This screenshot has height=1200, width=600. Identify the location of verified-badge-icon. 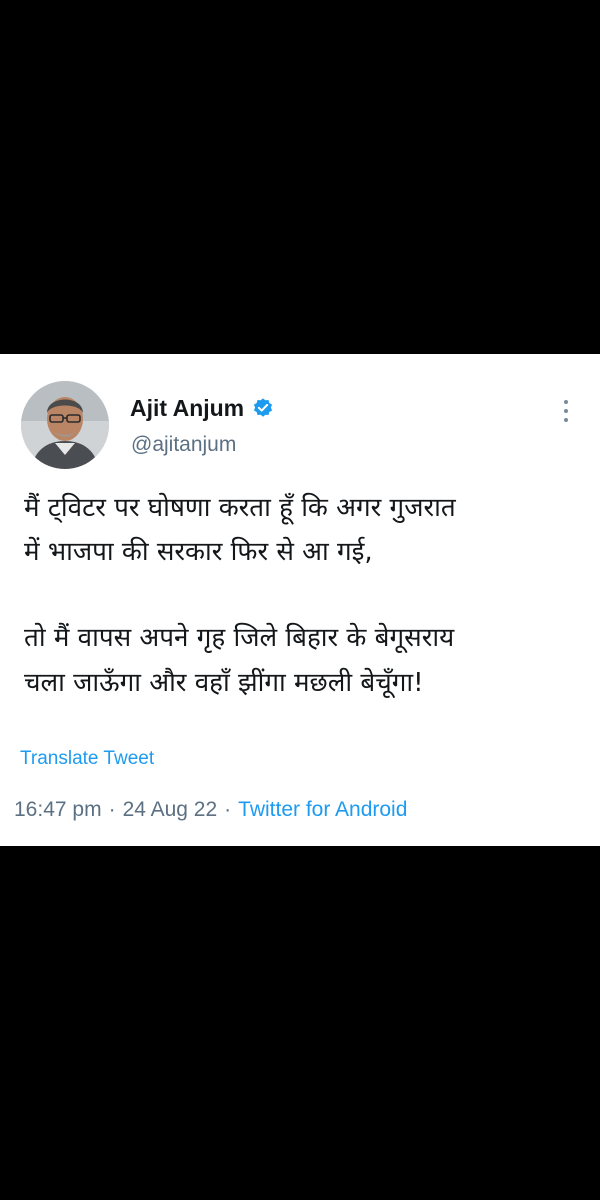
(263, 408).